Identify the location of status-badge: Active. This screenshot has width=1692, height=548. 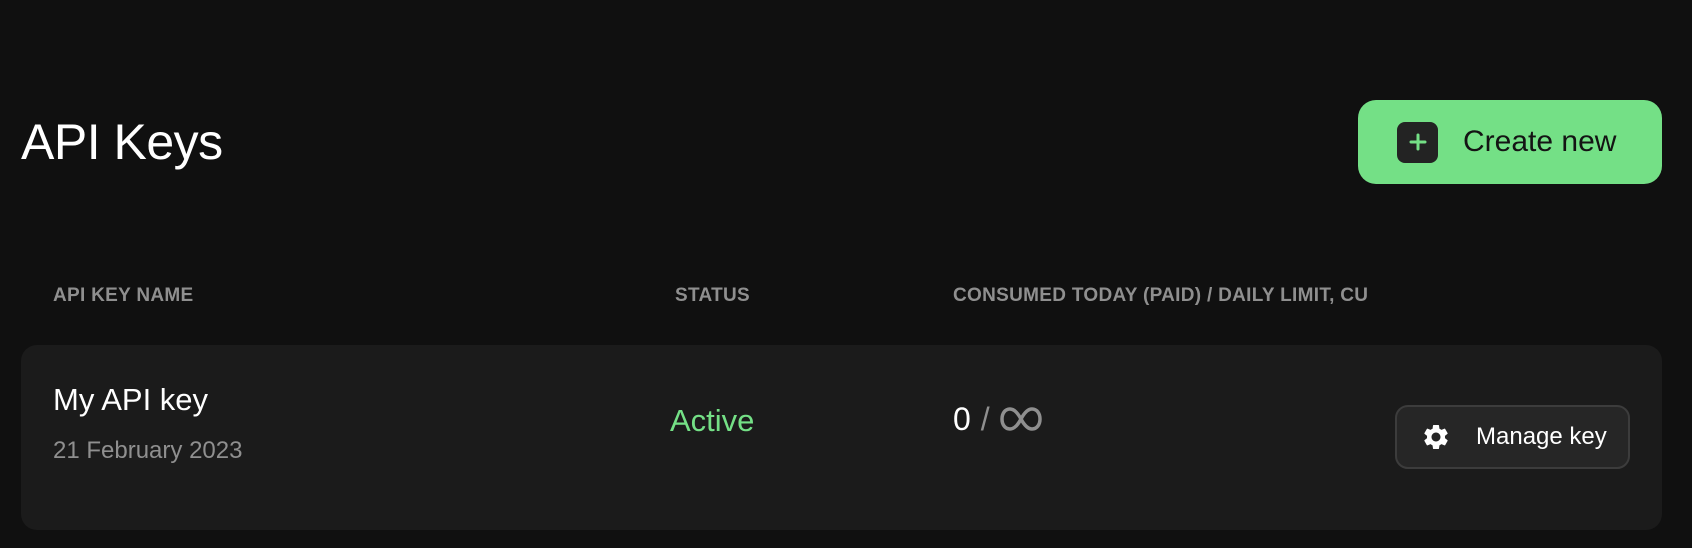
(712, 420).